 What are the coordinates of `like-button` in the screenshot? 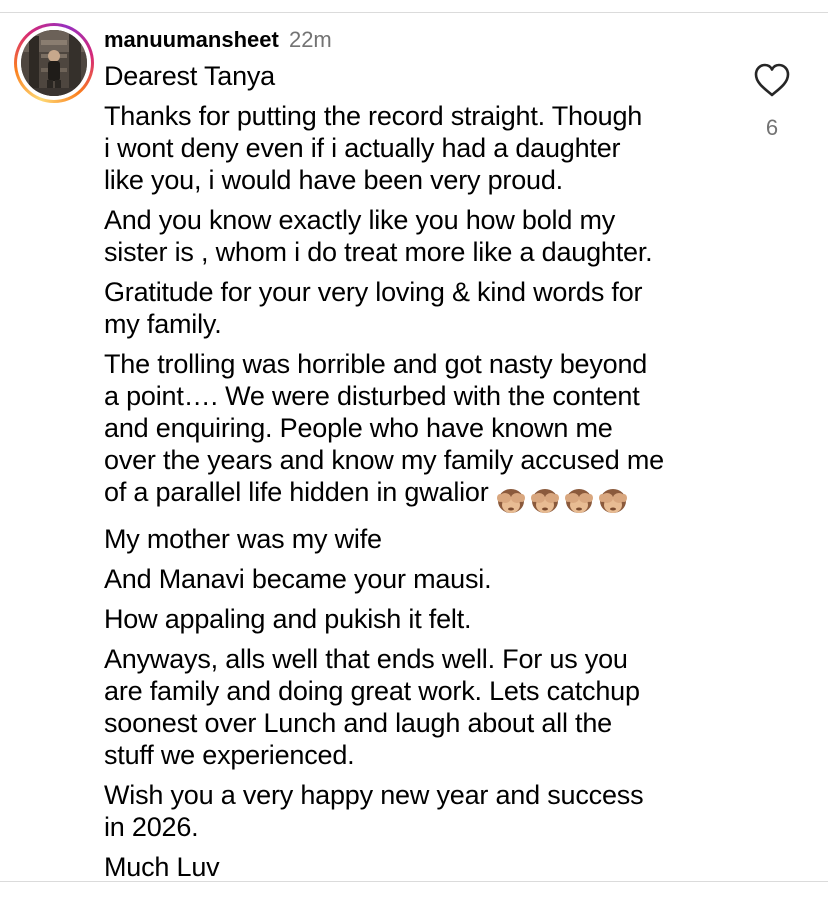 It's located at (772, 80).